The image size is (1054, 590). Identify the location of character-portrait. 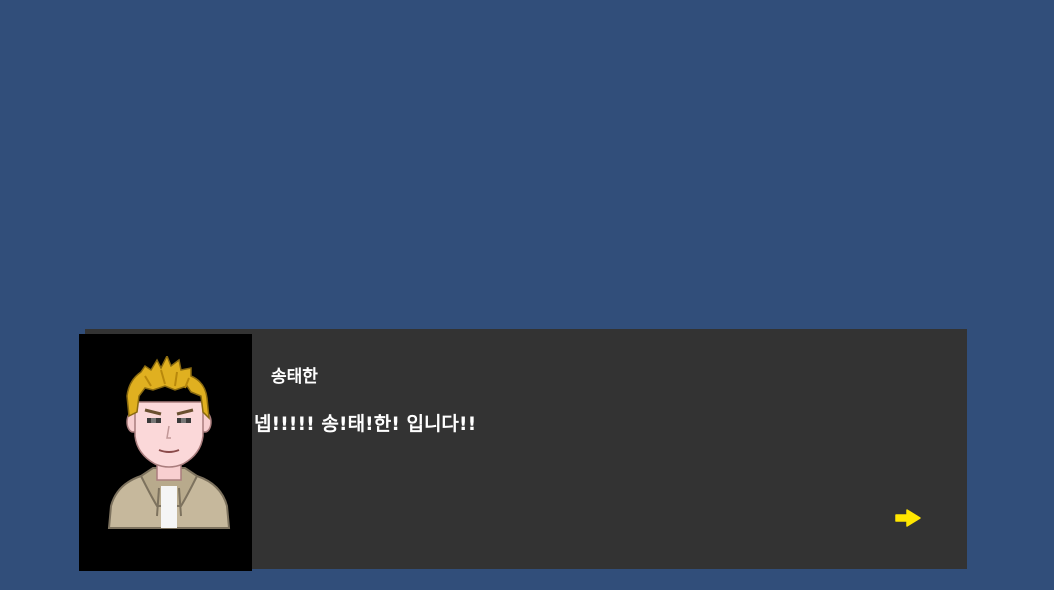
(165, 452).